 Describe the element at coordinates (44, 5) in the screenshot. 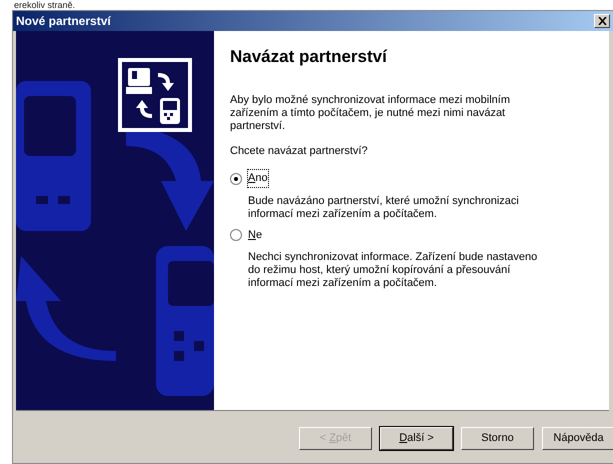

I see `page-text: erekoliv straně.` at that location.